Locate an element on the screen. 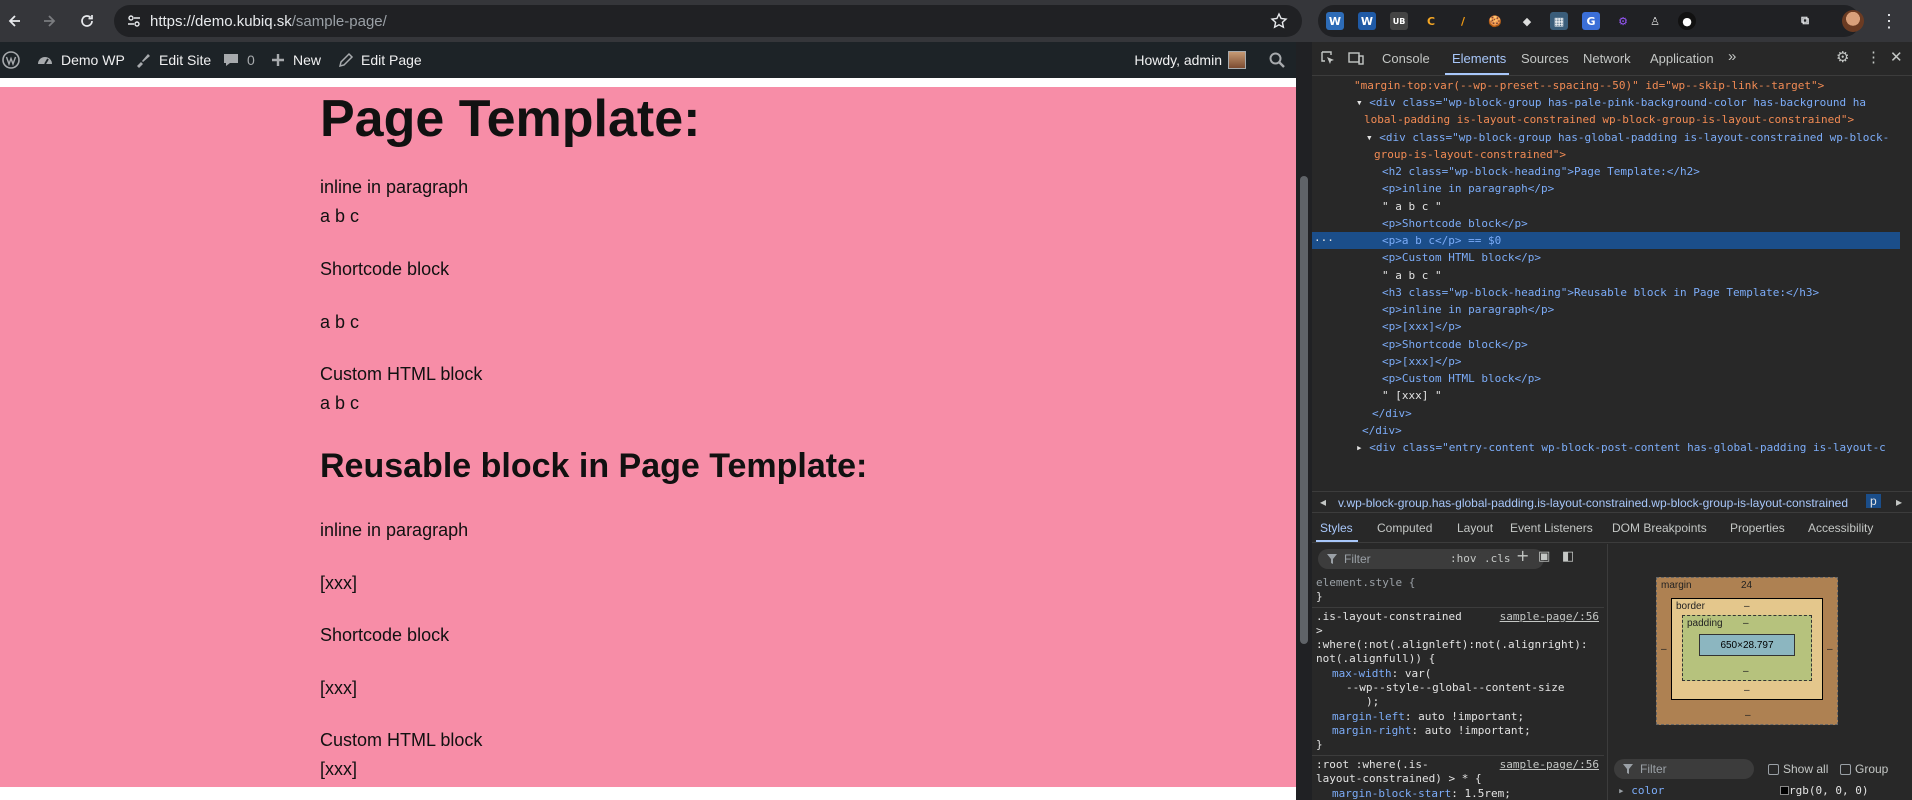  site-name-menu: Demo WP is located at coordinates (80, 60).